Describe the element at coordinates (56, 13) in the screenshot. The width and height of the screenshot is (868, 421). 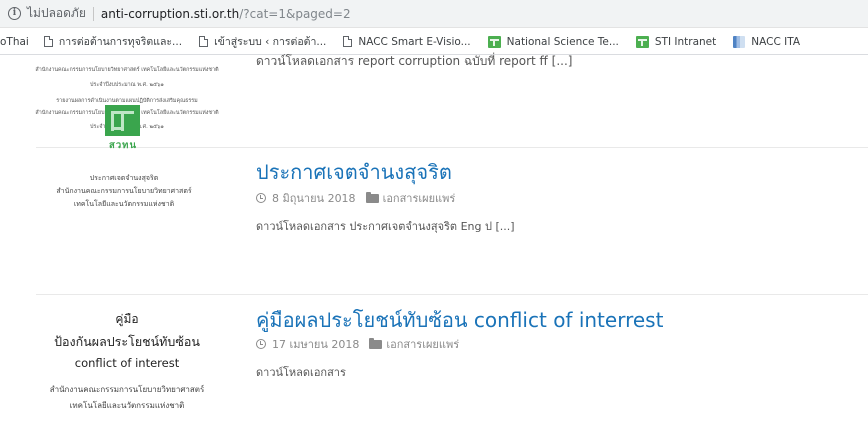
I see `security-label: ไม่ปลอดภัย` at that location.